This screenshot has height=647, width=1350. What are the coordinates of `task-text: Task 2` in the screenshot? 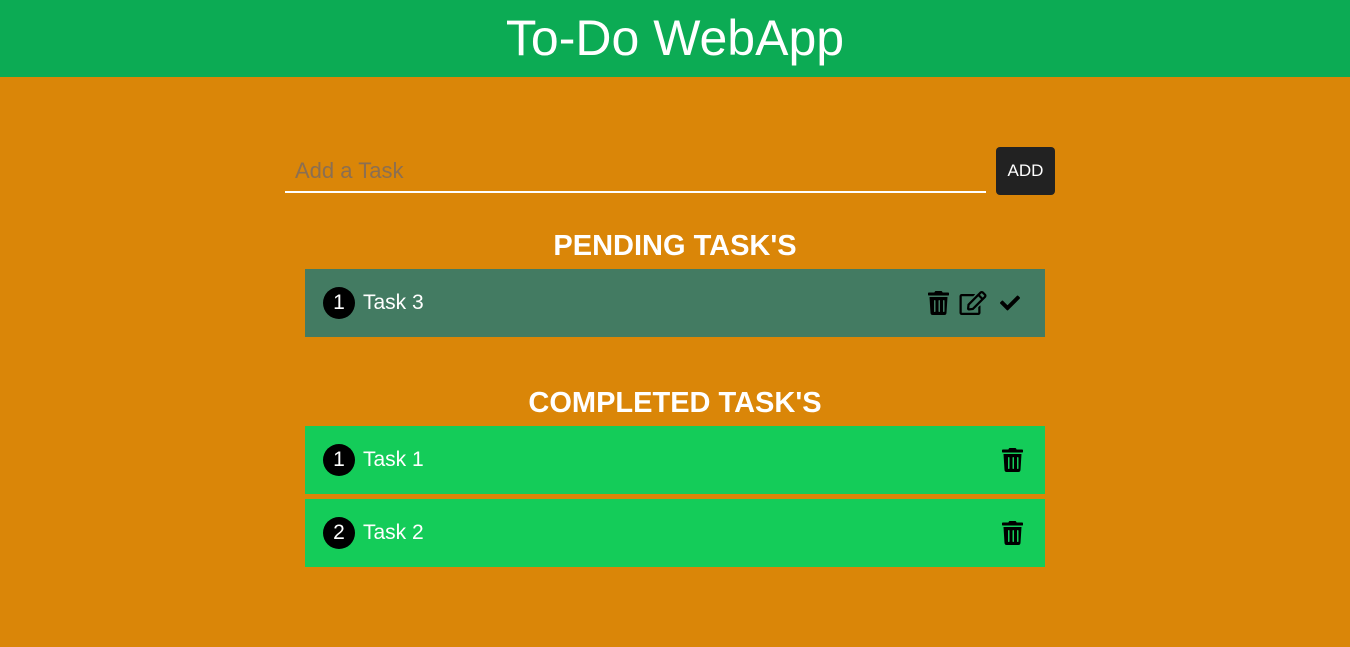 It's located at (393, 532).